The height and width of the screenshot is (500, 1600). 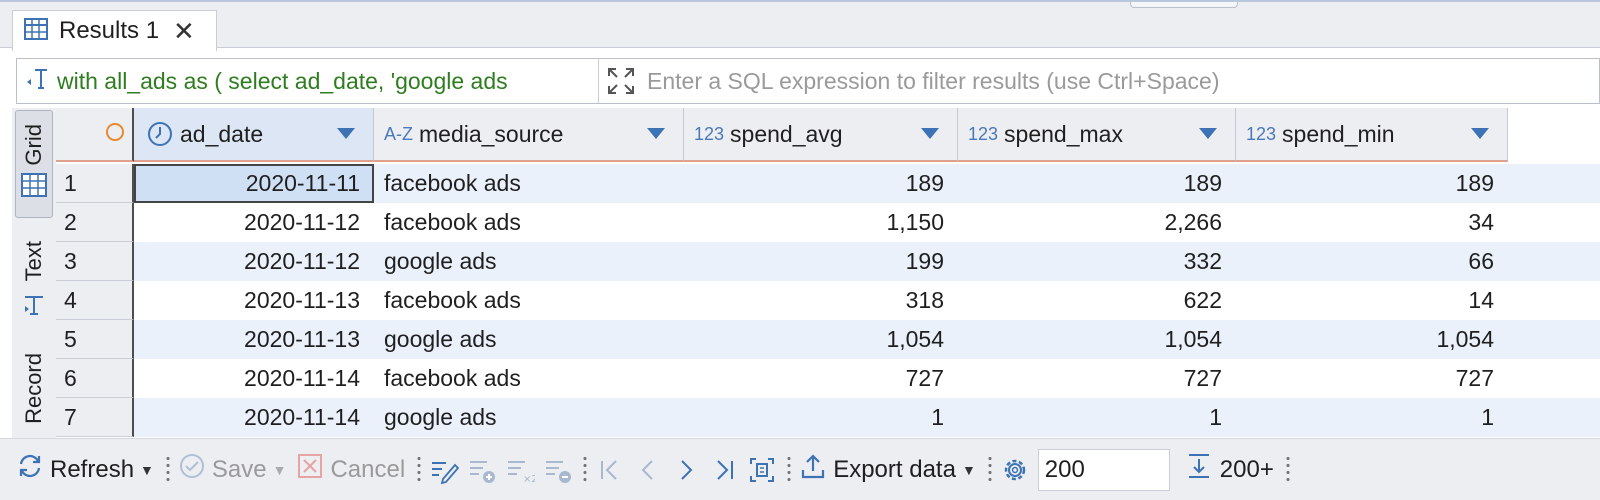 I want to click on save-button: Save ▼, so click(x=232, y=469).